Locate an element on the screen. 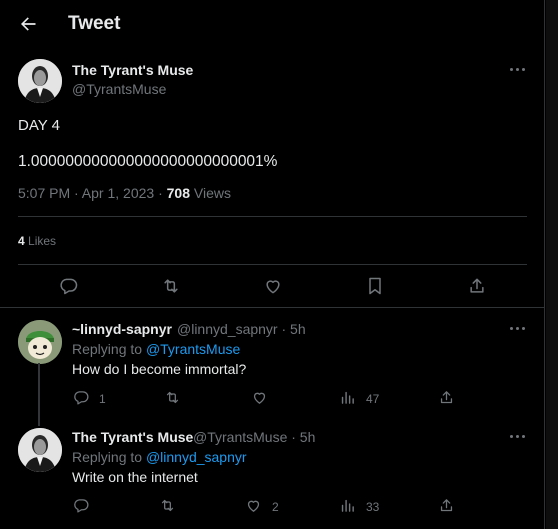 The height and width of the screenshot is (529, 558). scrollbar is located at coordinates (552, 264).